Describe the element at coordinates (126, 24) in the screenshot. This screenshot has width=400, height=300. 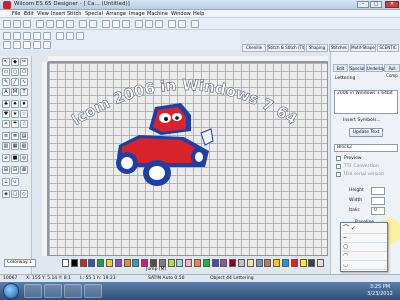
I see `hoop-icon` at that location.